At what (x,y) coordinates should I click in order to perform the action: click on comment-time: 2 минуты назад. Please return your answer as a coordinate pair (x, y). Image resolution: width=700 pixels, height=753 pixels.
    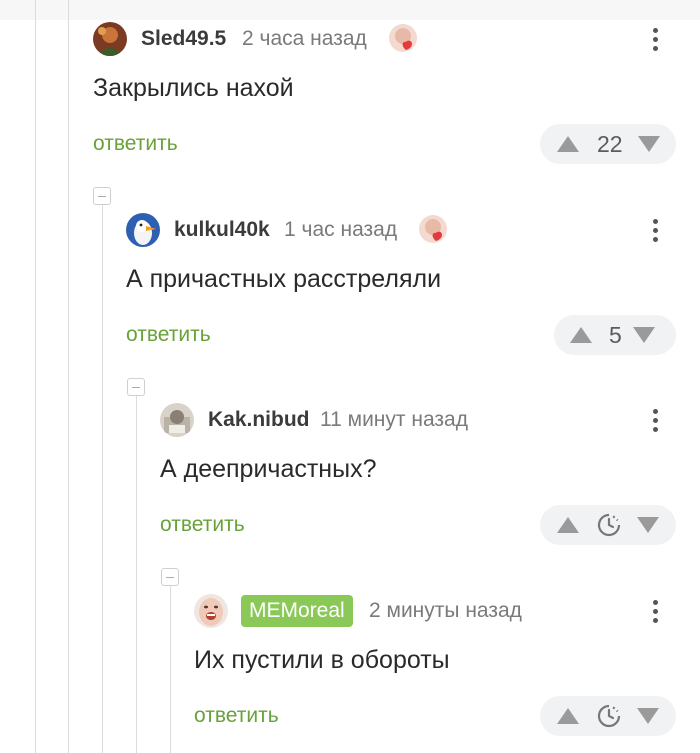
    Looking at the image, I should click on (445, 611).